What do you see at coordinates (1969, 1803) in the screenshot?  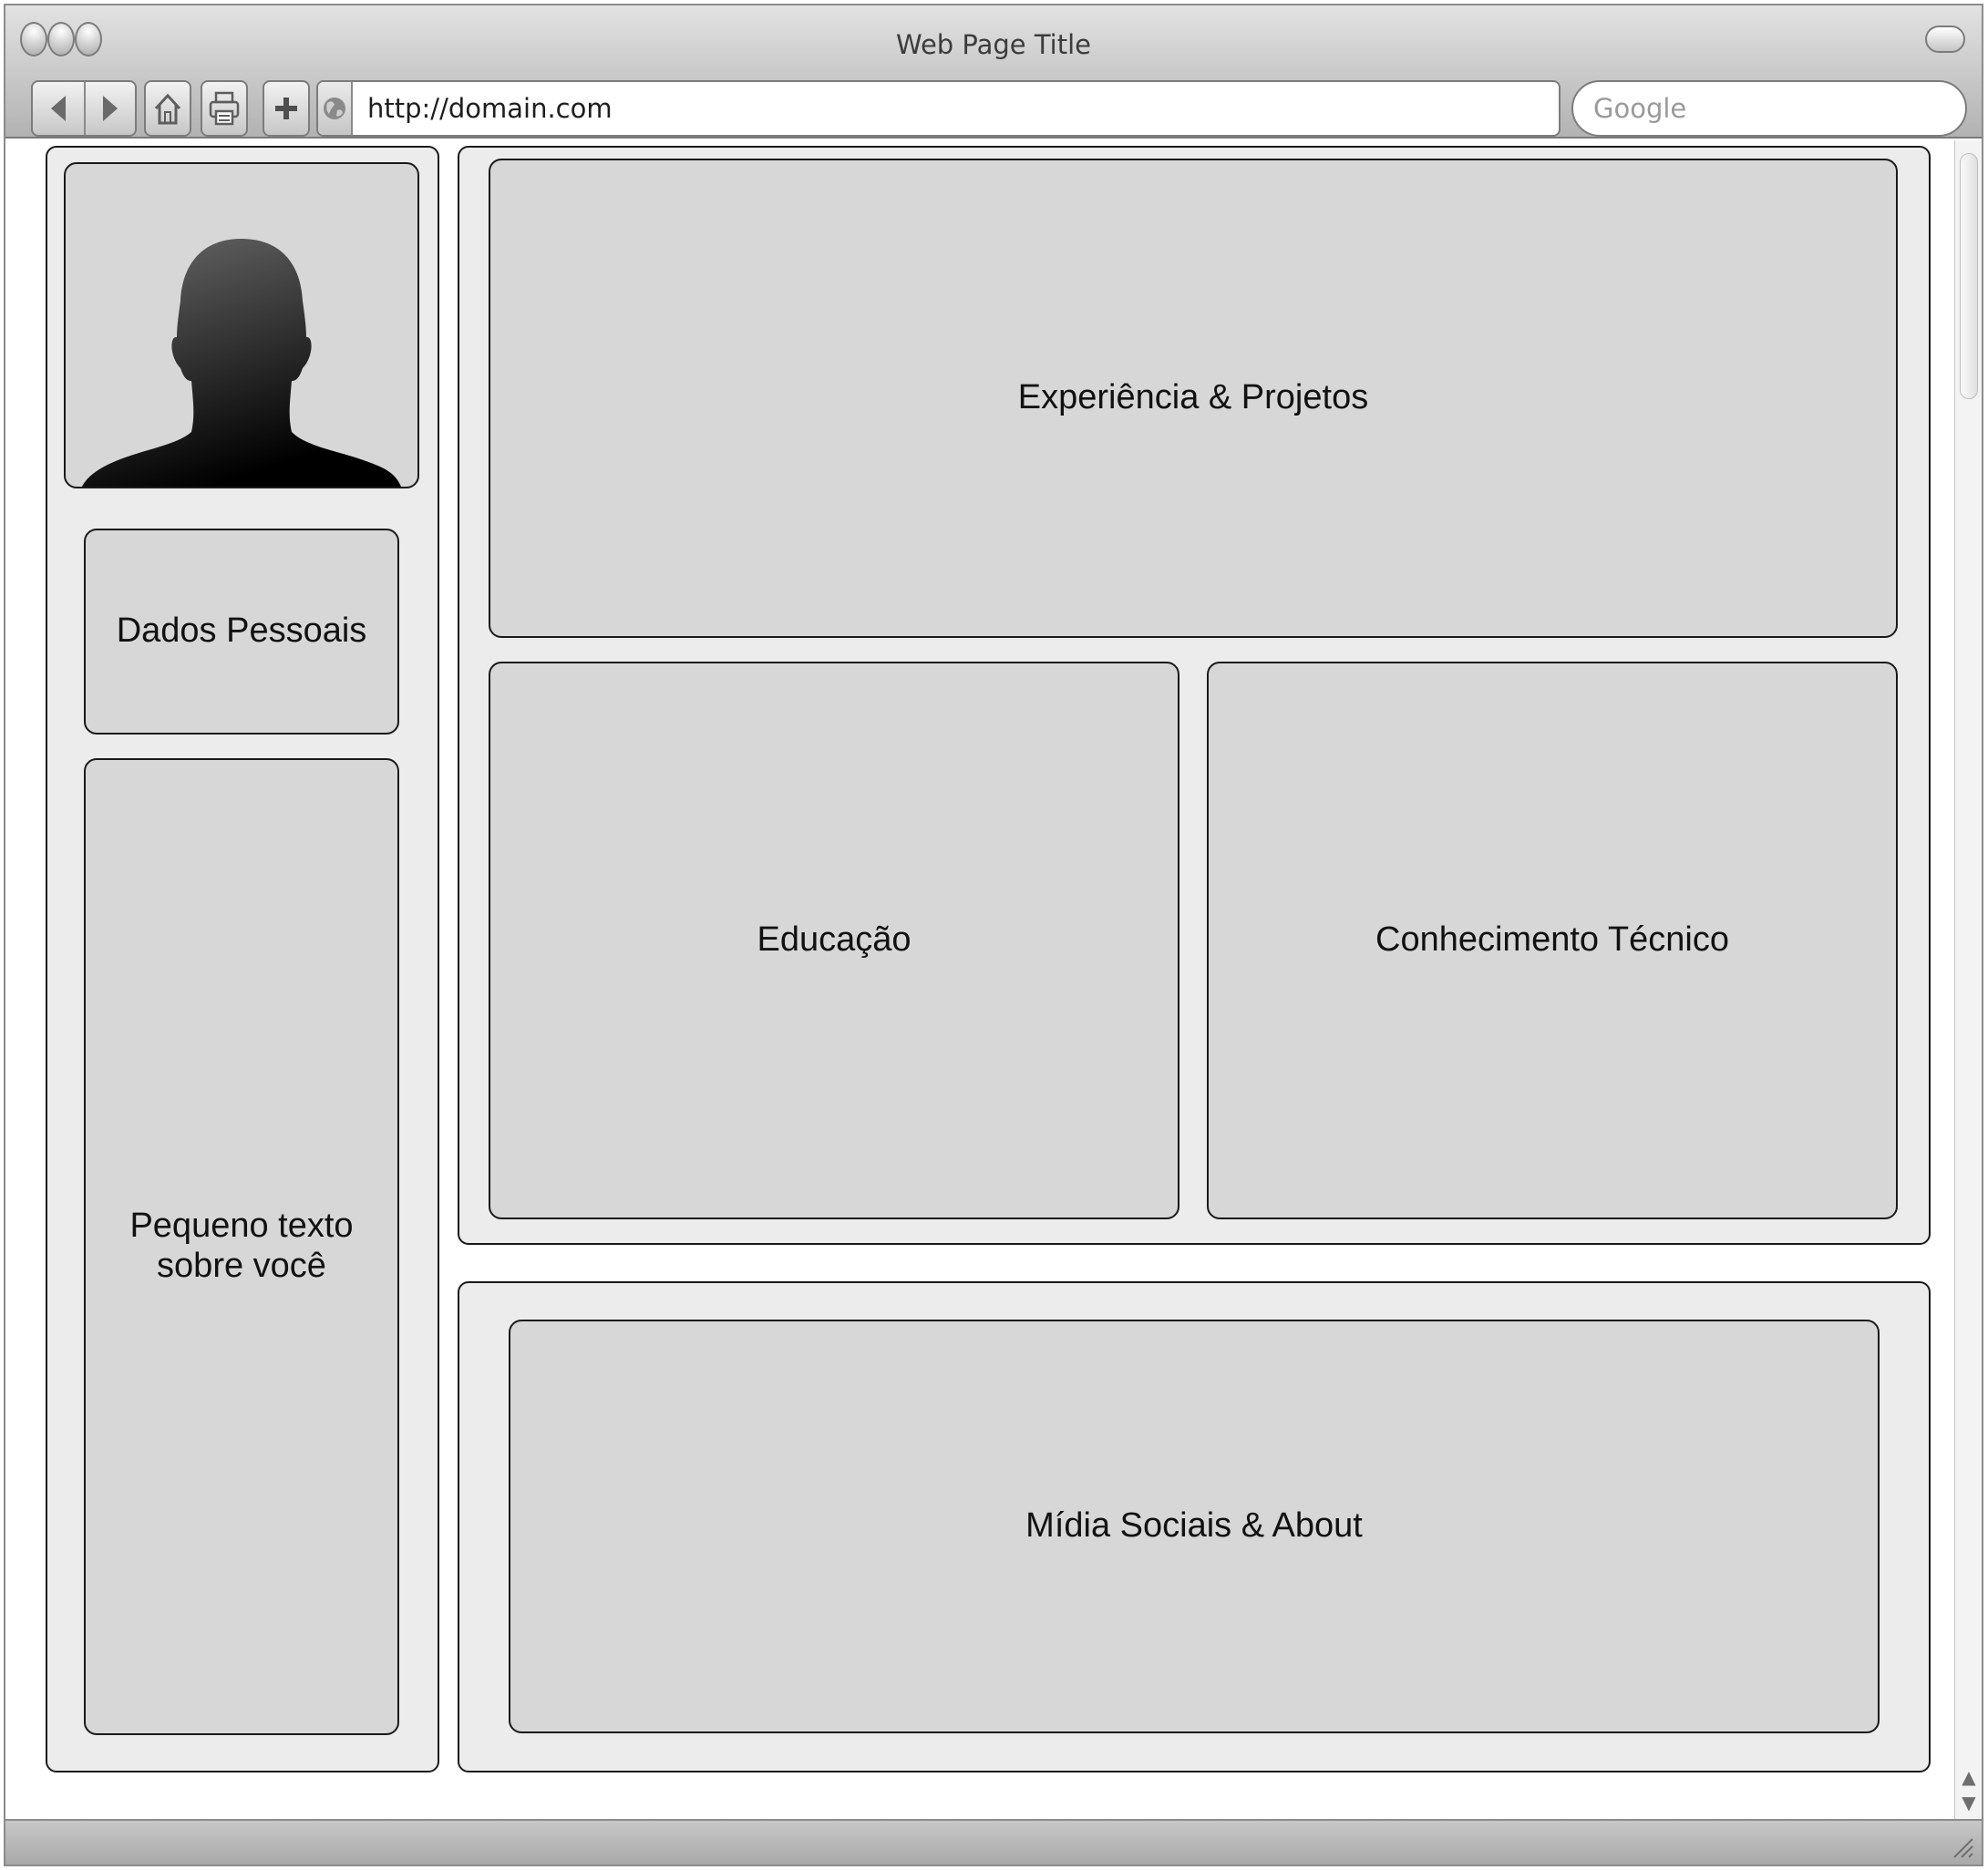 I see `scroll-down-arrow-icon: ▼` at bounding box center [1969, 1803].